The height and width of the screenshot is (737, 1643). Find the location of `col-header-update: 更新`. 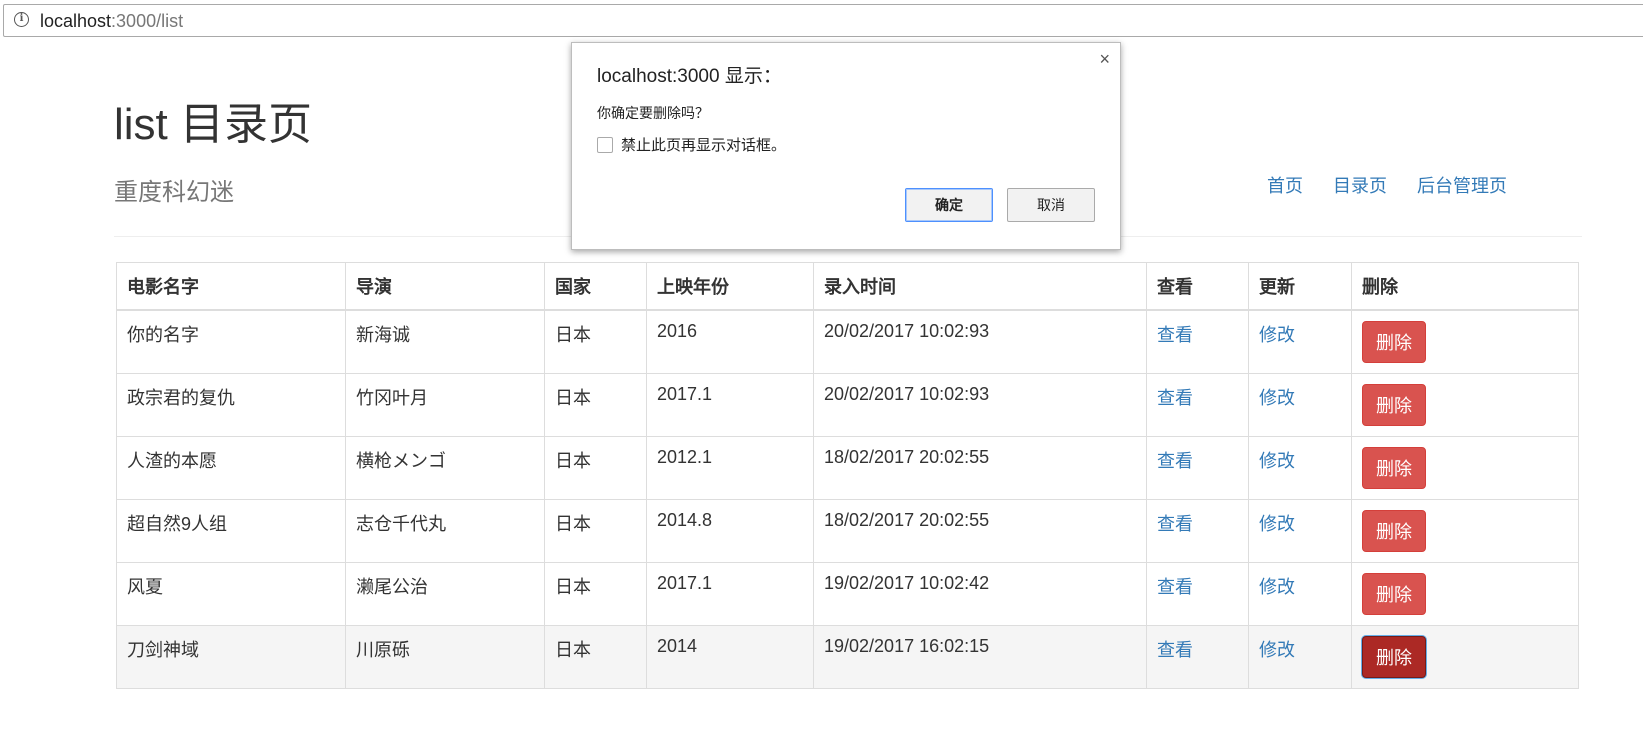

col-header-update: 更新 is located at coordinates (1300, 286).